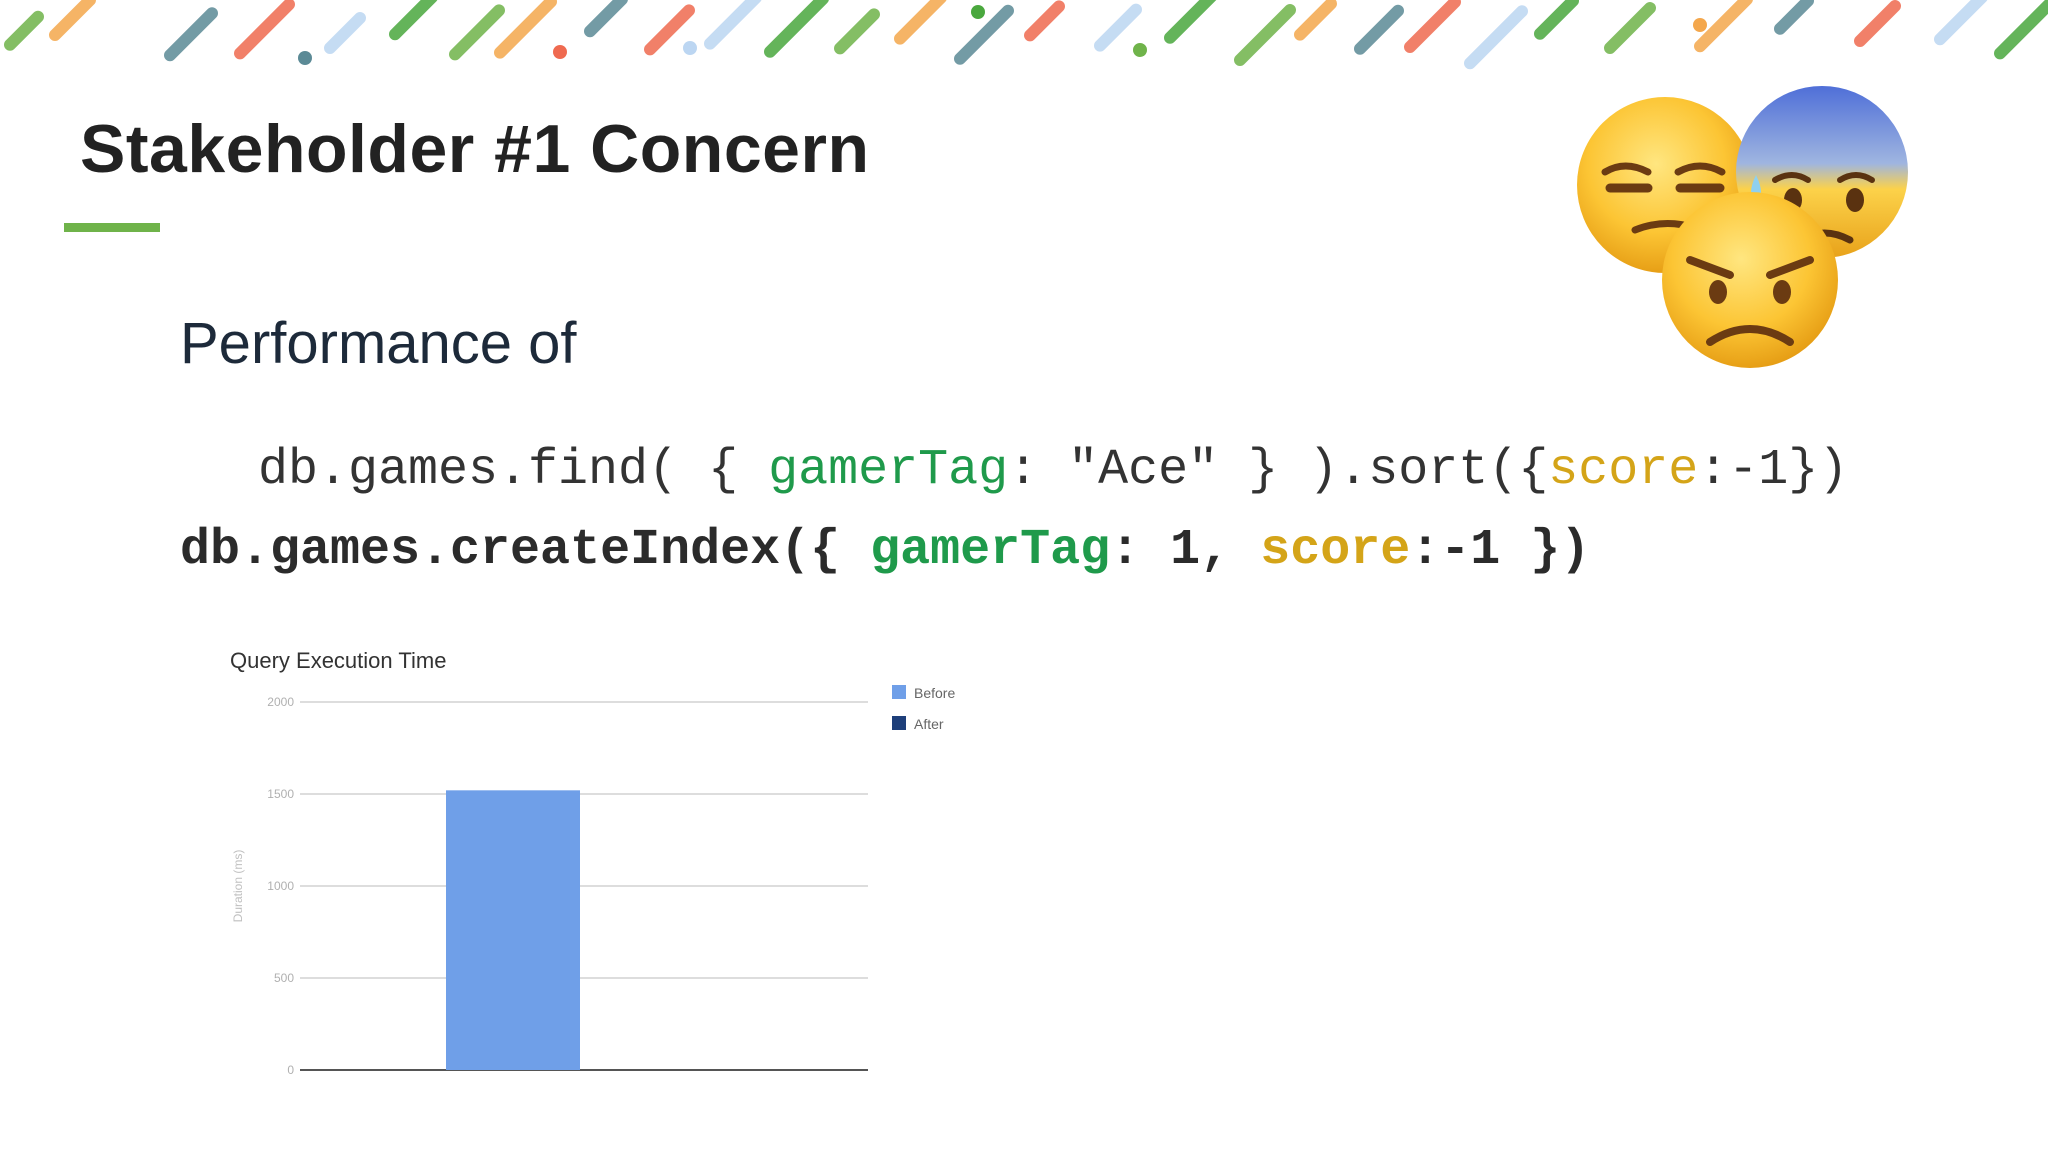  What do you see at coordinates (475, 149) in the screenshot?
I see `slide-title: Stakeholder #1 Concern` at bounding box center [475, 149].